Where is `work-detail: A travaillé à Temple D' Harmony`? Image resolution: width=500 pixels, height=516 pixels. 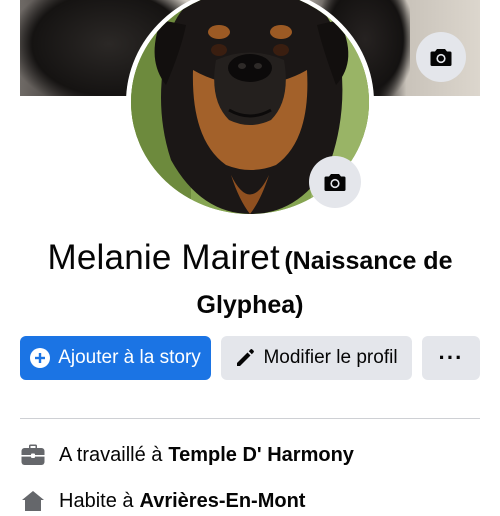
work-detail: A travaillé à Temple D' Harmony is located at coordinates (187, 455).